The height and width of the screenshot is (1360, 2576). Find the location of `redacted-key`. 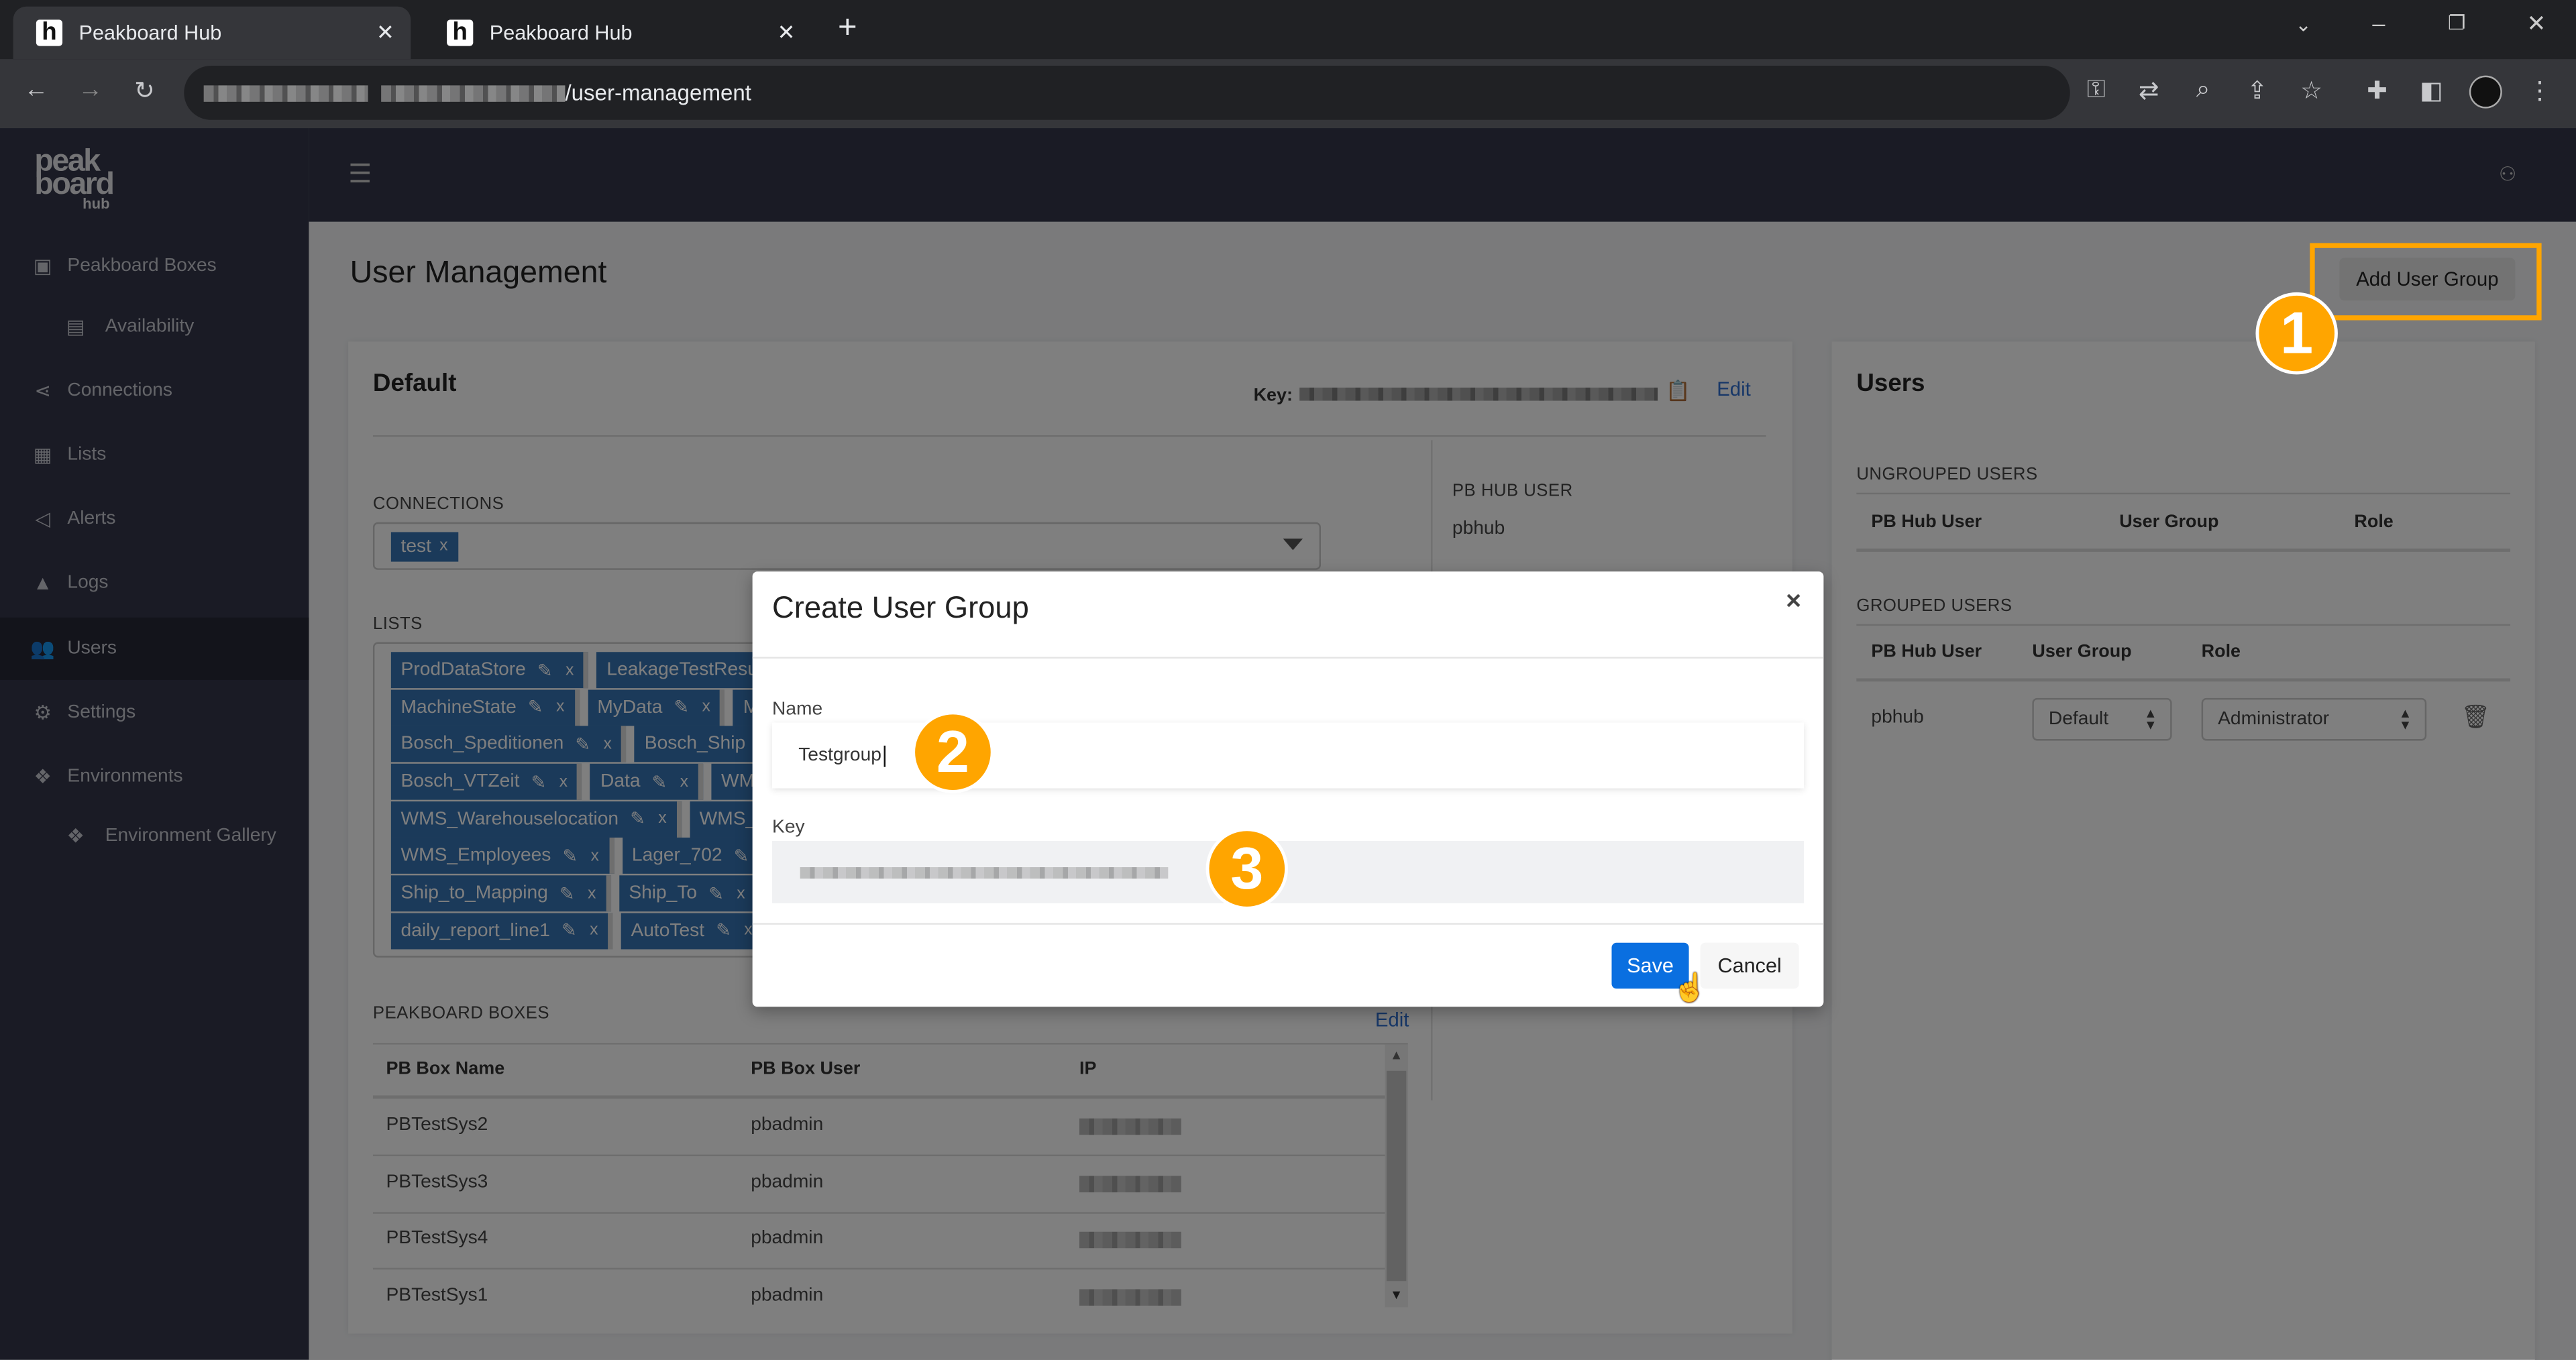

redacted-key is located at coordinates (984, 872).